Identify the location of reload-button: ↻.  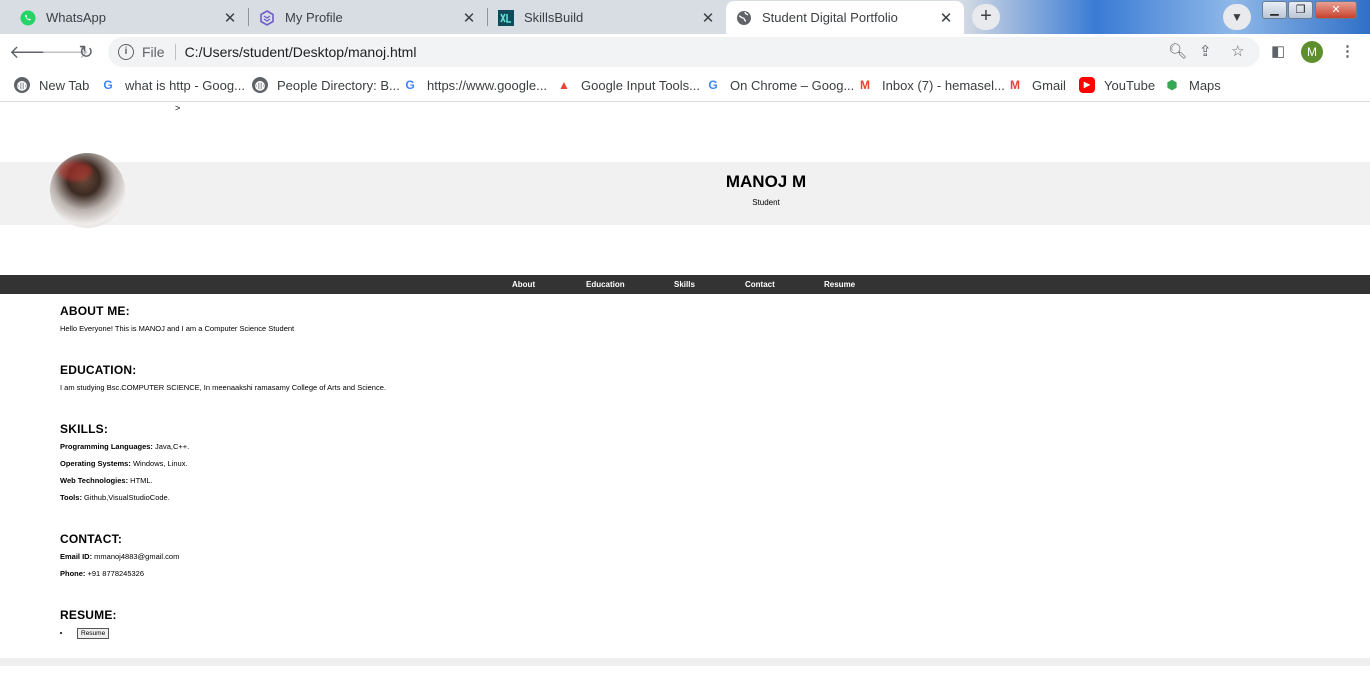
(86, 53).